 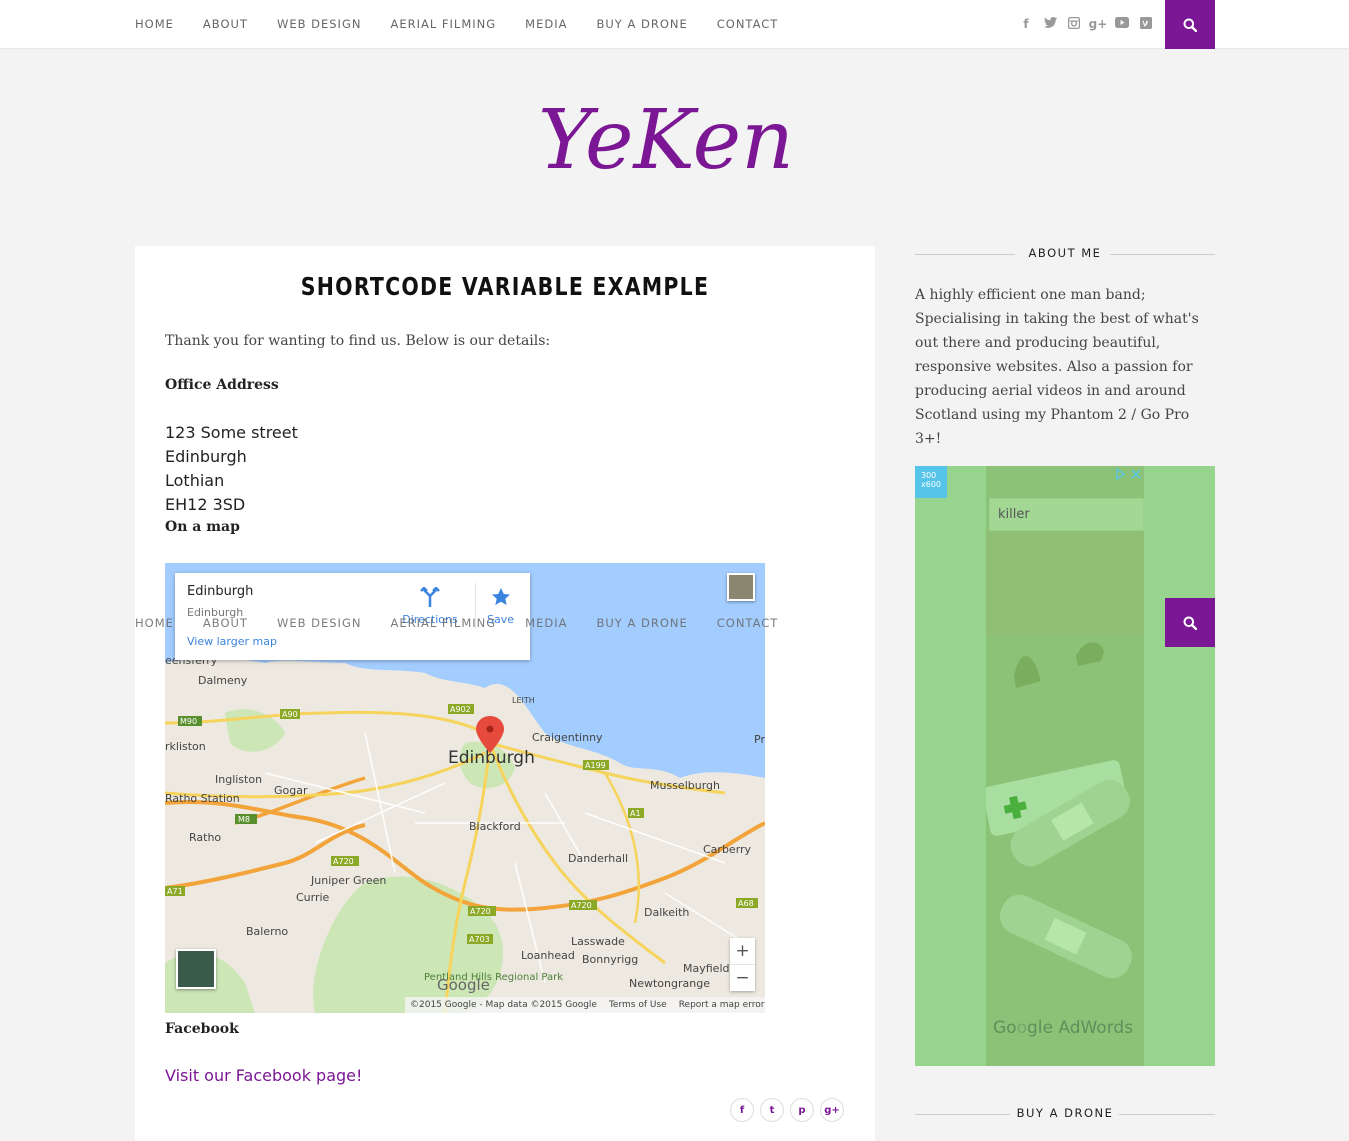 I want to click on road-label: A68, so click(x=746, y=903).